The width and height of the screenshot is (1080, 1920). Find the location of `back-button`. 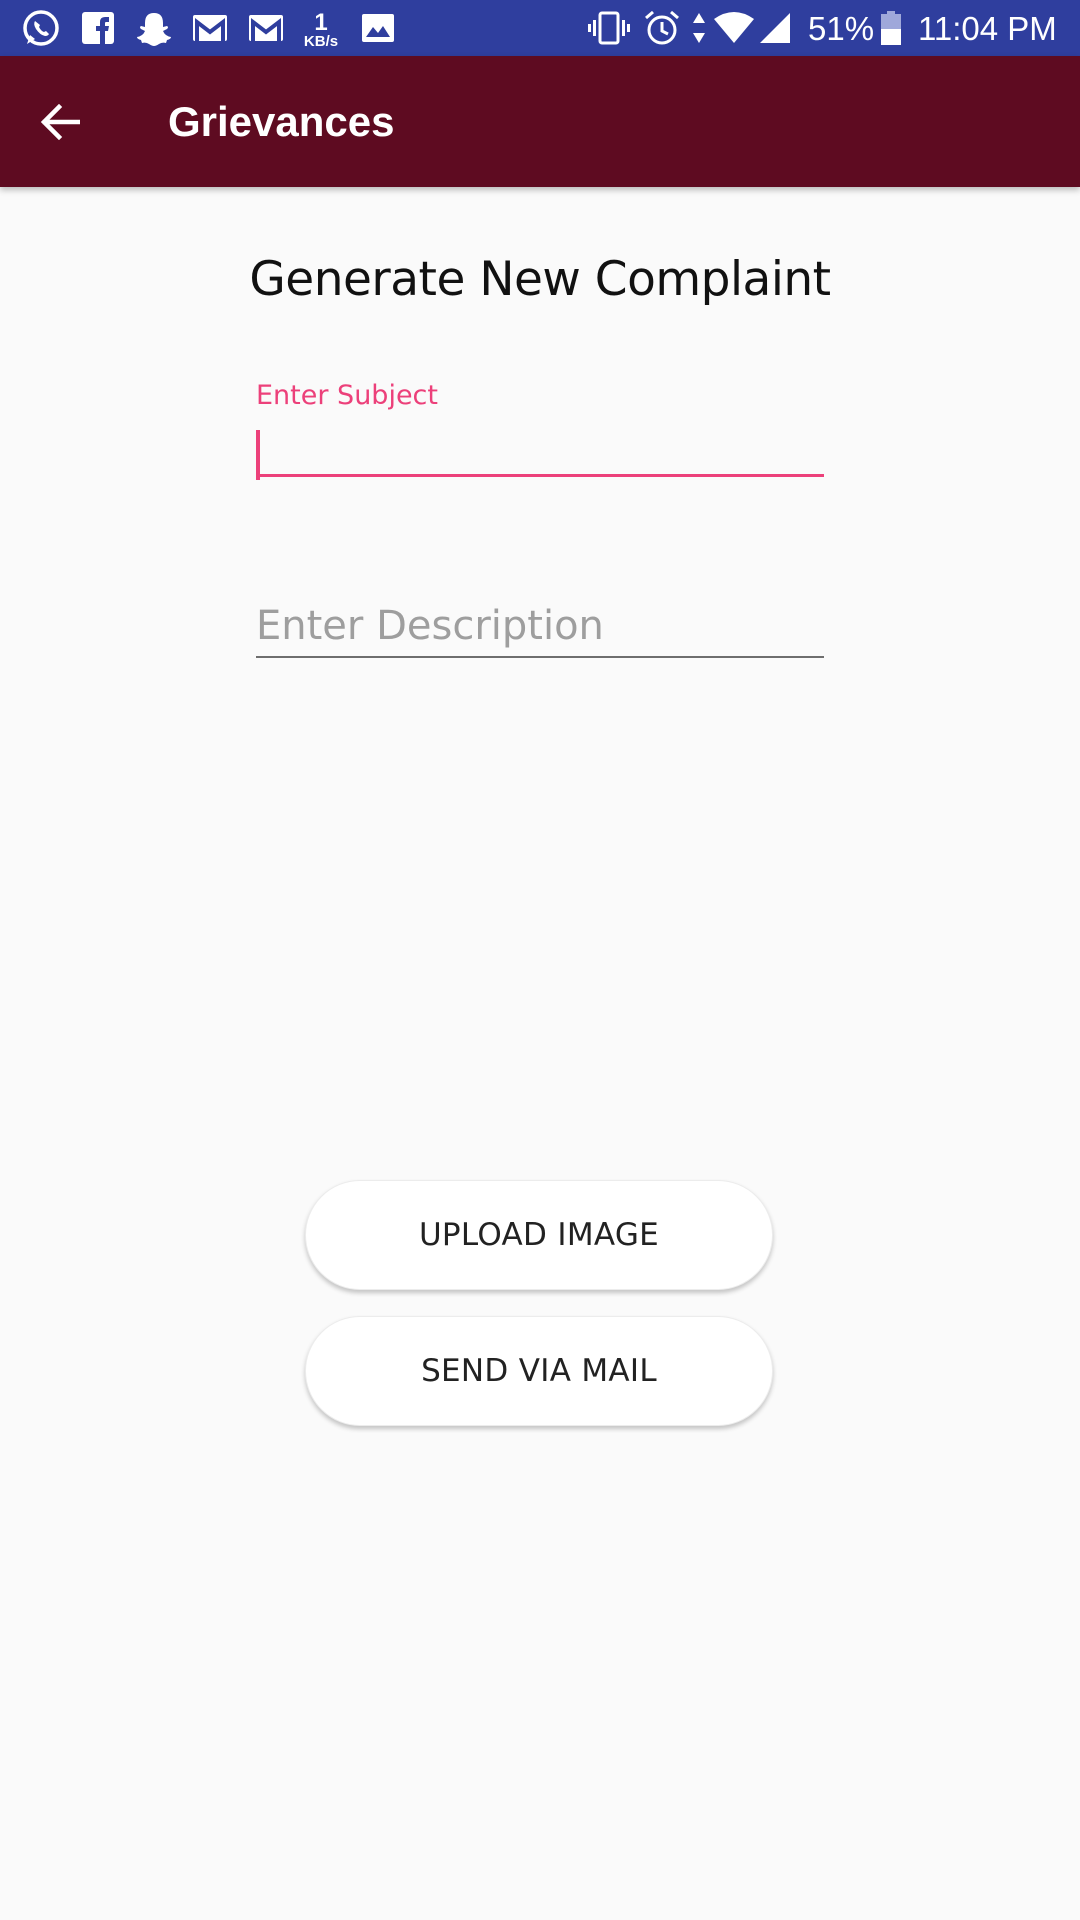

back-button is located at coordinates (60, 122).